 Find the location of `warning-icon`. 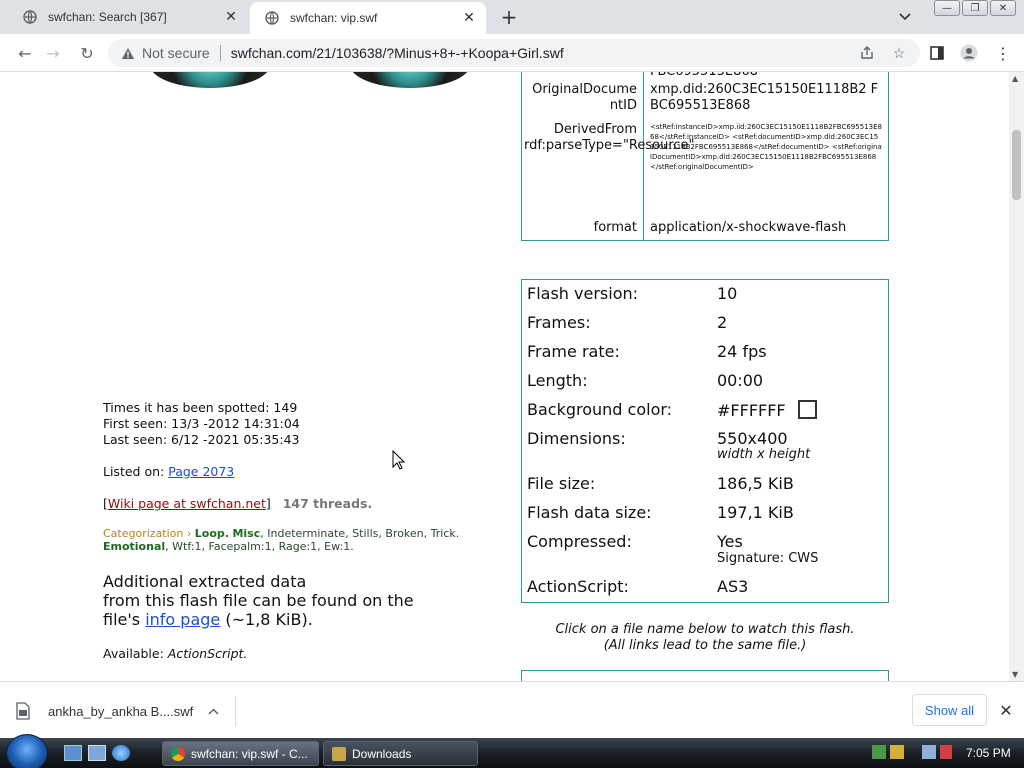

warning-icon is located at coordinates (128, 53).